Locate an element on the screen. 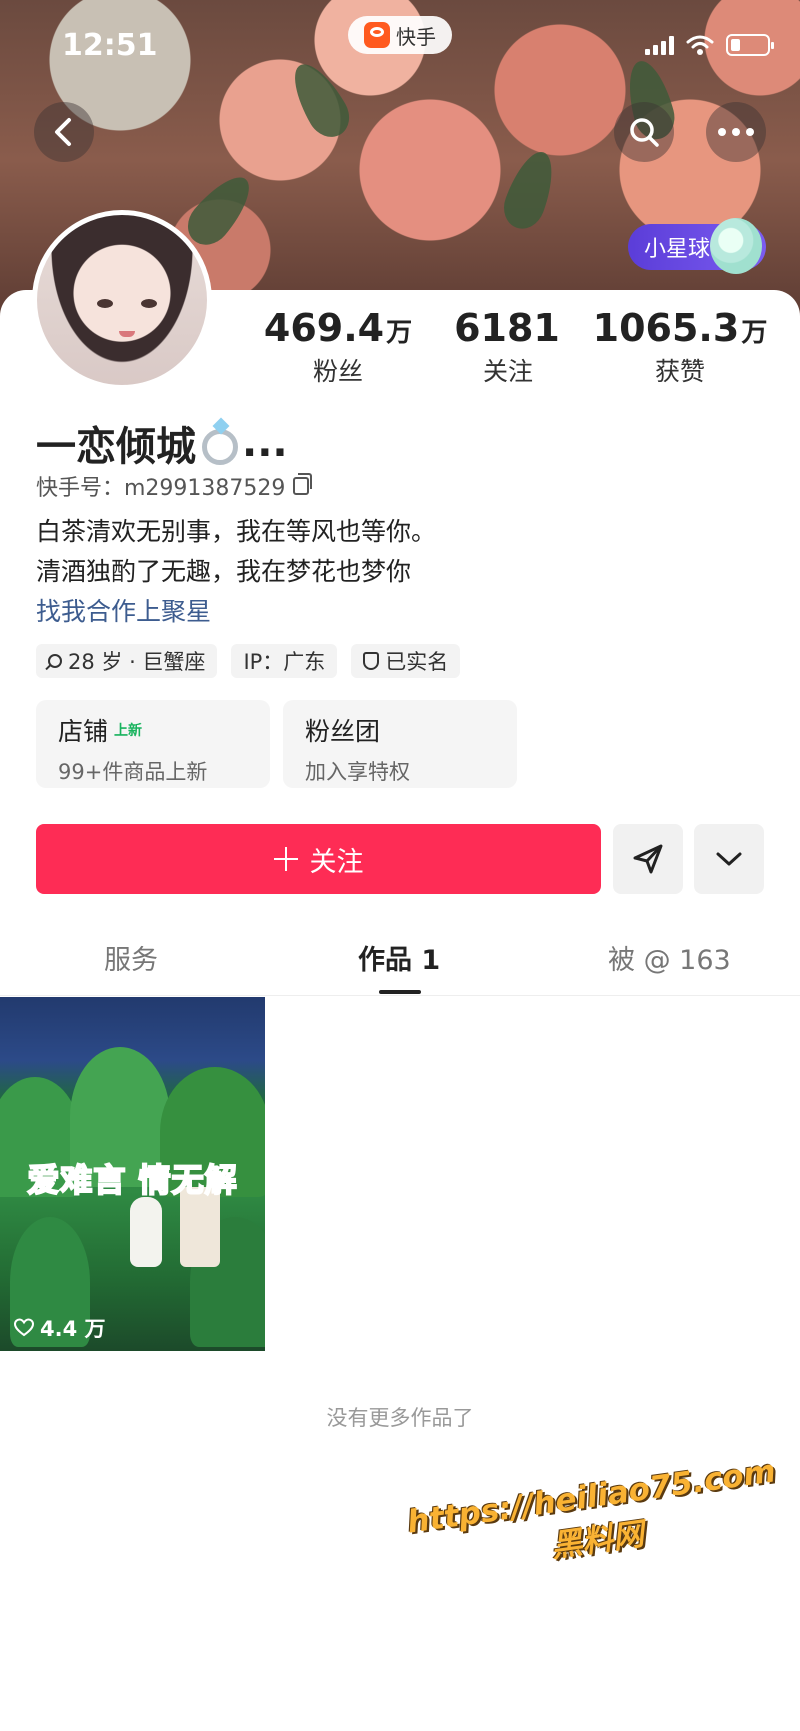 The height and width of the screenshot is (1731, 800). more-dots-icon is located at coordinates (736, 132).